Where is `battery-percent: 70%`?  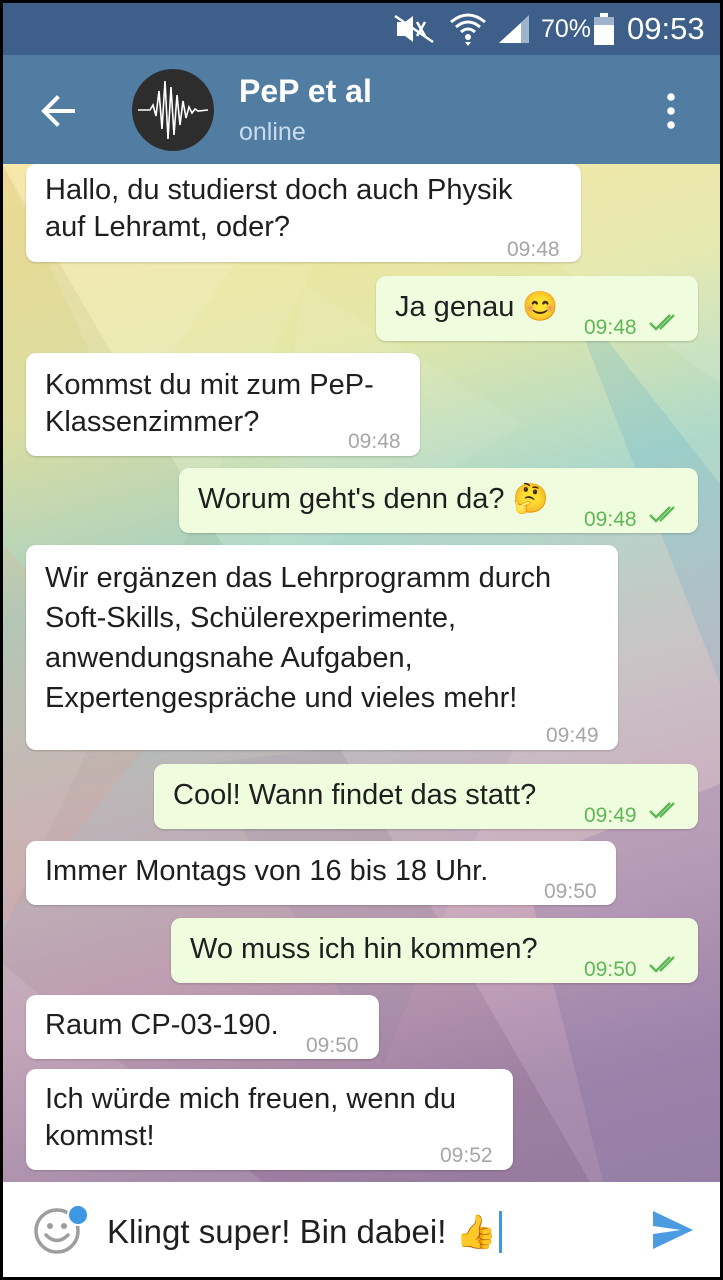
battery-percent: 70% is located at coordinates (566, 28).